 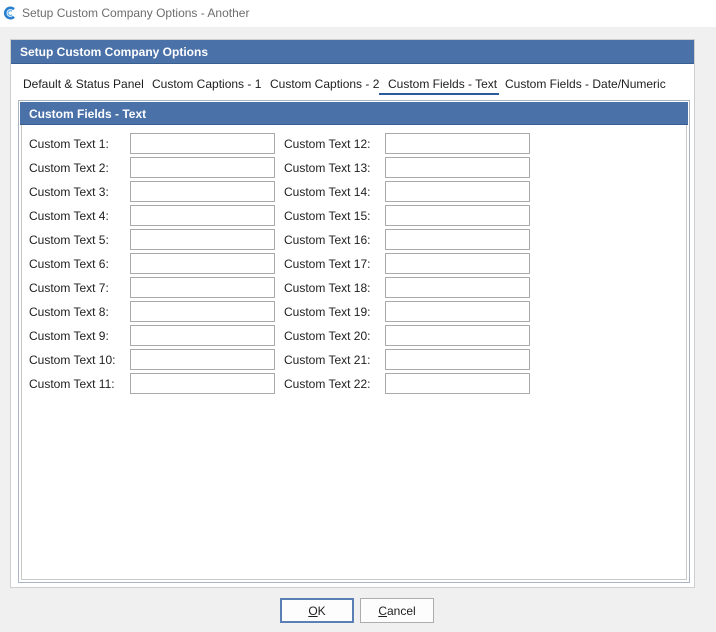 What do you see at coordinates (327, 360) in the screenshot?
I see `custom-text-label: Custom Text 21:` at bounding box center [327, 360].